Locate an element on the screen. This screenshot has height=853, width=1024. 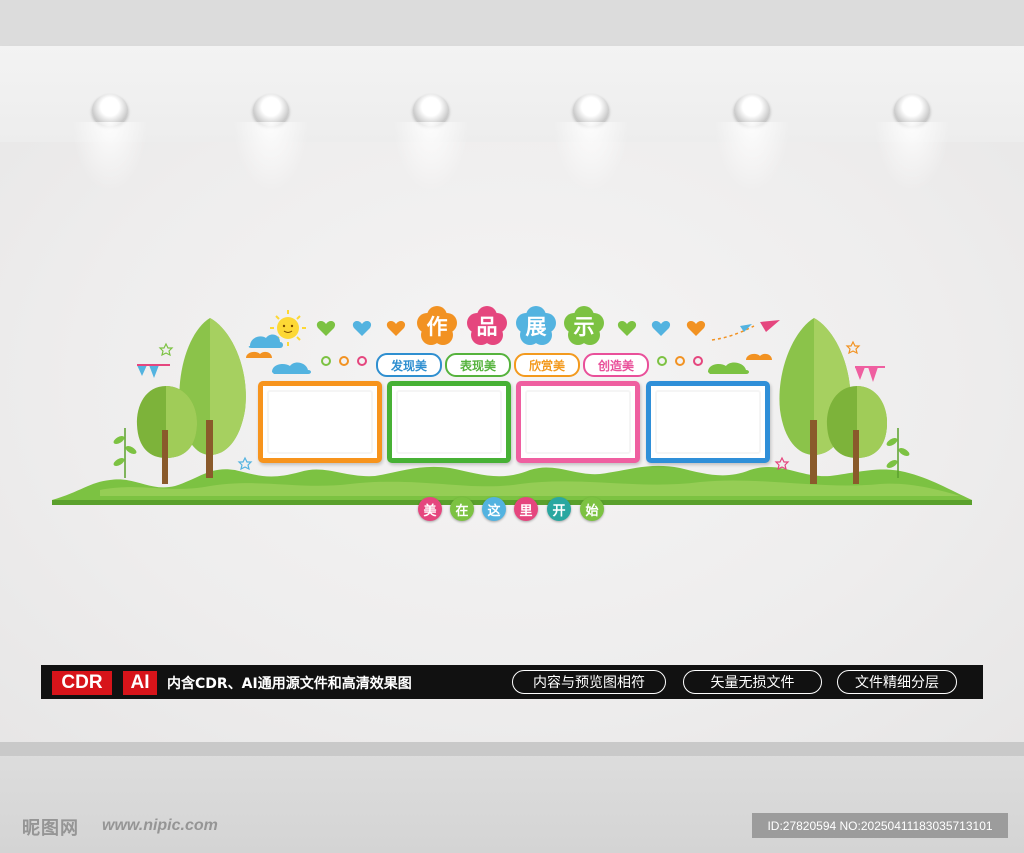
ai-badge: AI is located at coordinates (140, 683).